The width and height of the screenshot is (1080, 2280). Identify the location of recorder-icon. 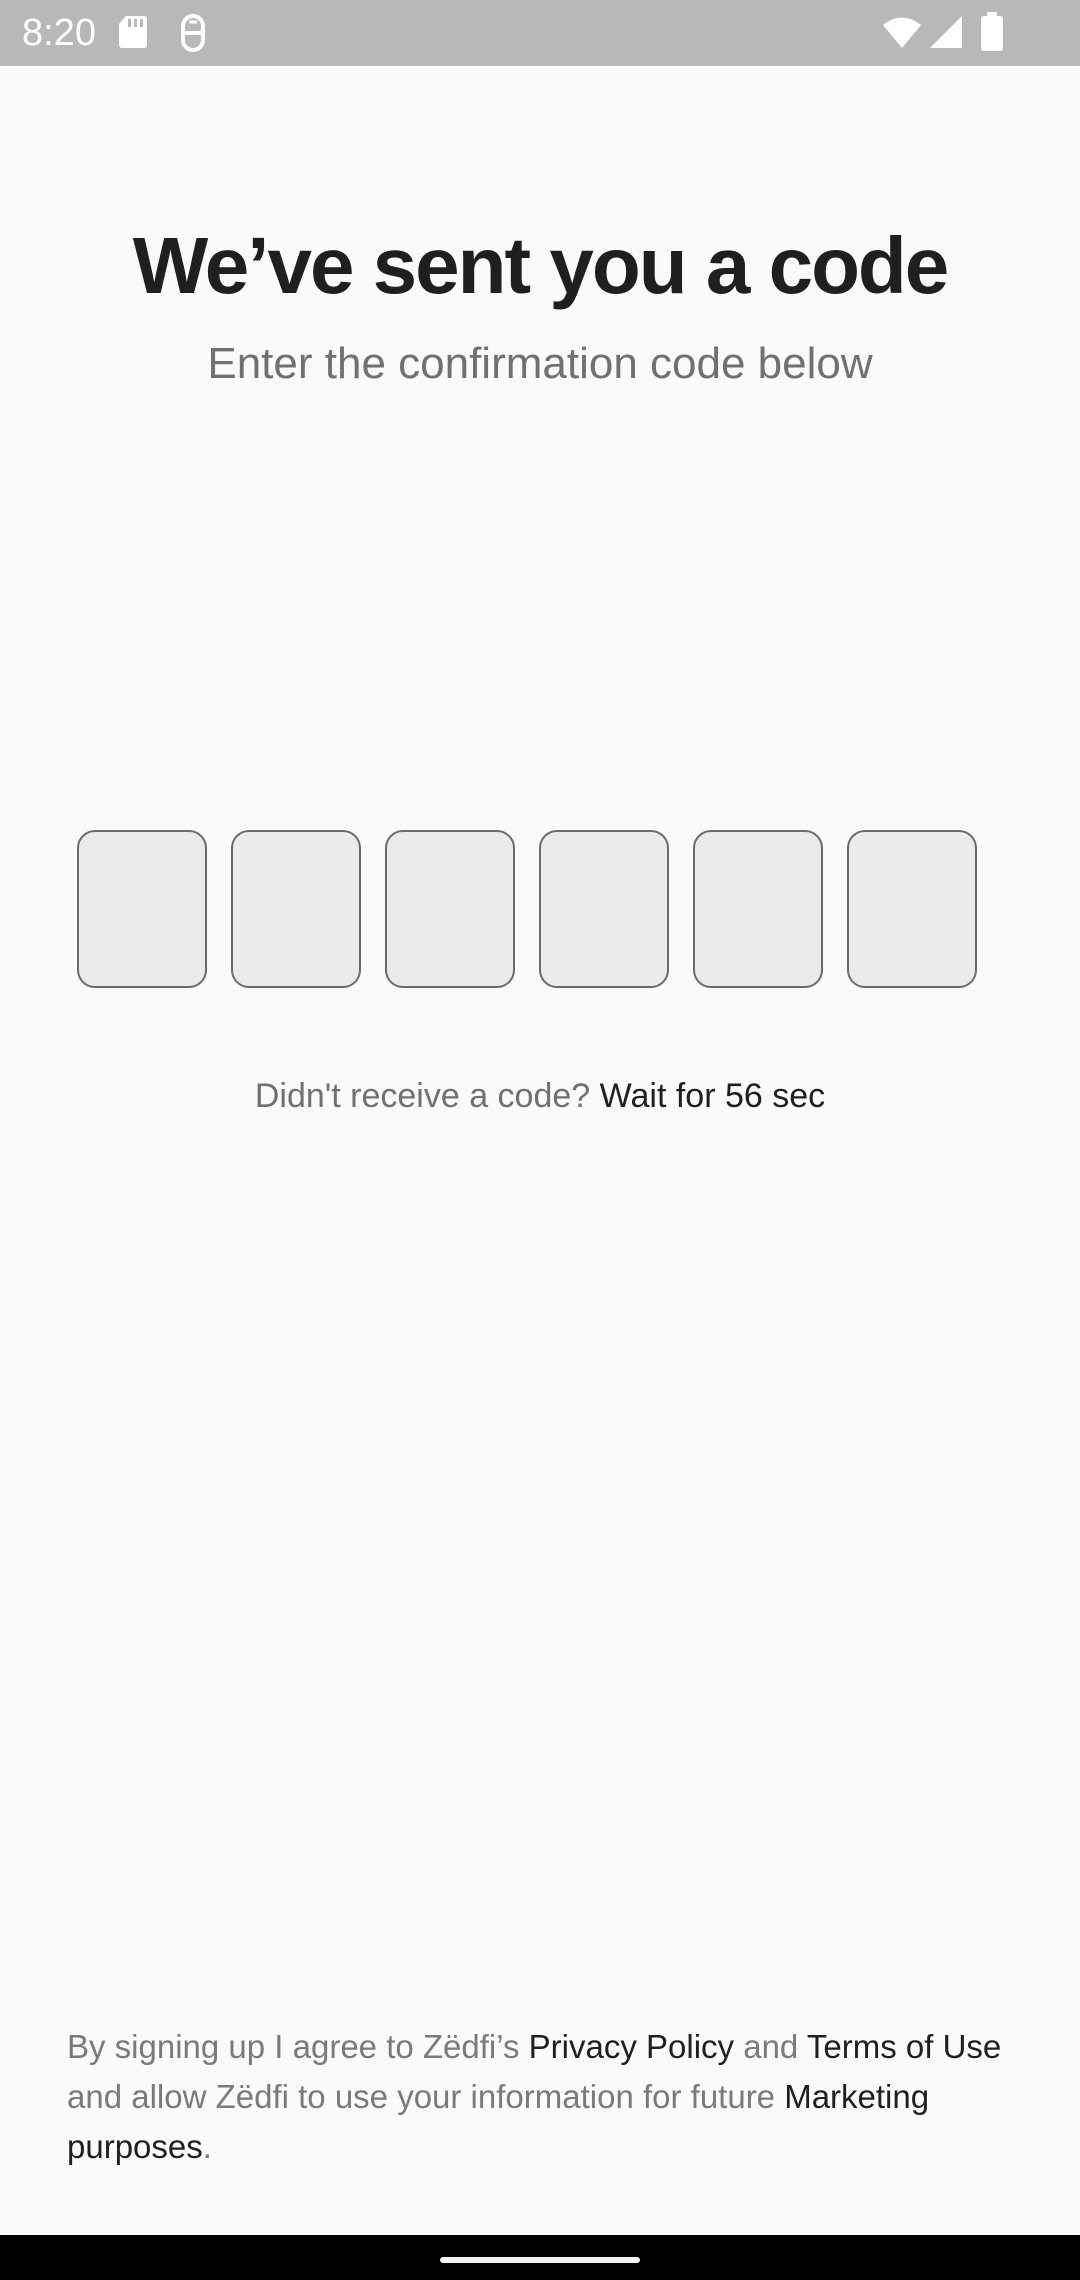
(193, 35).